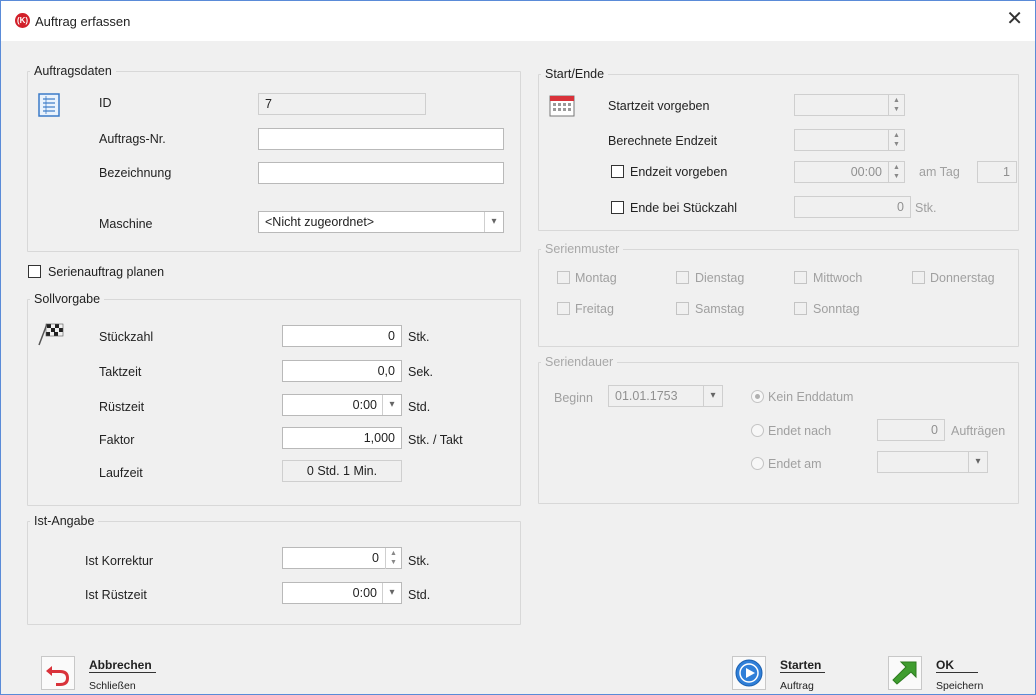 Image resolution: width=1036 pixels, height=695 pixels. I want to click on freitag-label: Freitag, so click(594, 309).